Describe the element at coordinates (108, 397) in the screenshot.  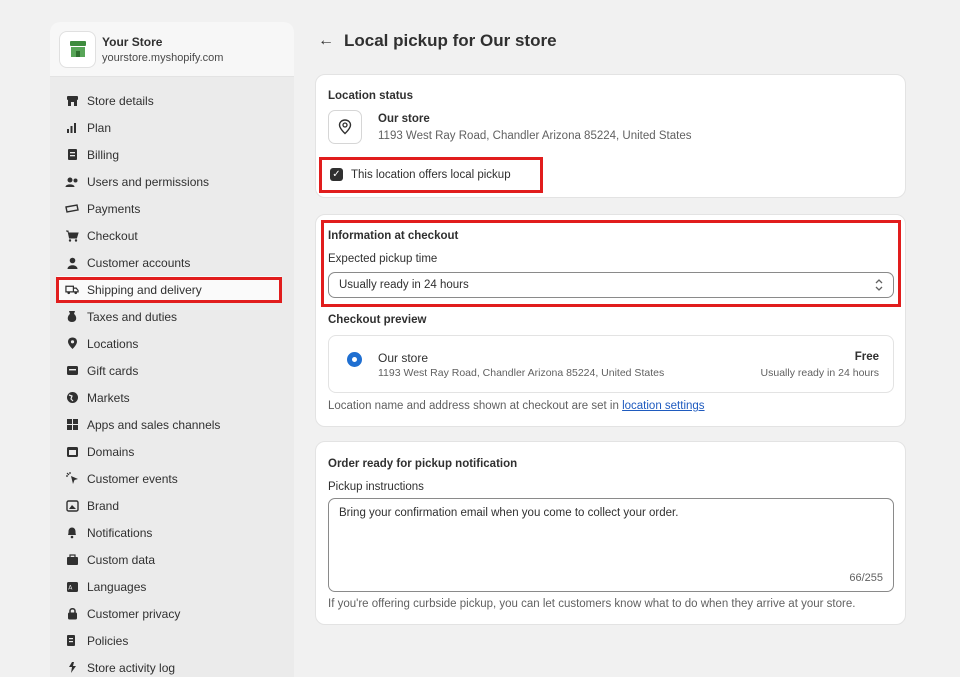
I see `sidebar-item-label: Markets` at that location.